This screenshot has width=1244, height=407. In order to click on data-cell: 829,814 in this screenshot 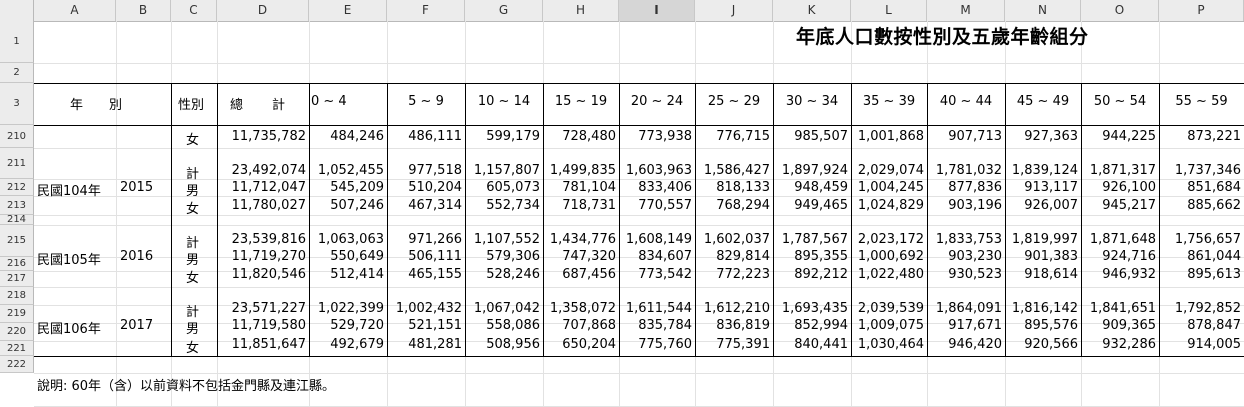, I will do `click(734, 256)`.